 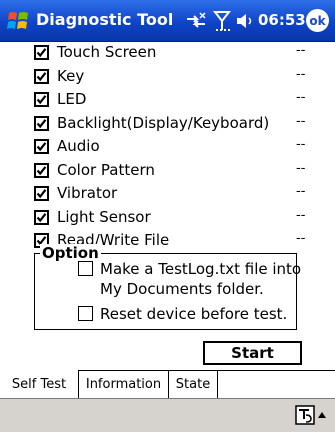 What do you see at coordinates (71, 76) in the screenshot?
I see `test-label: Key` at bounding box center [71, 76].